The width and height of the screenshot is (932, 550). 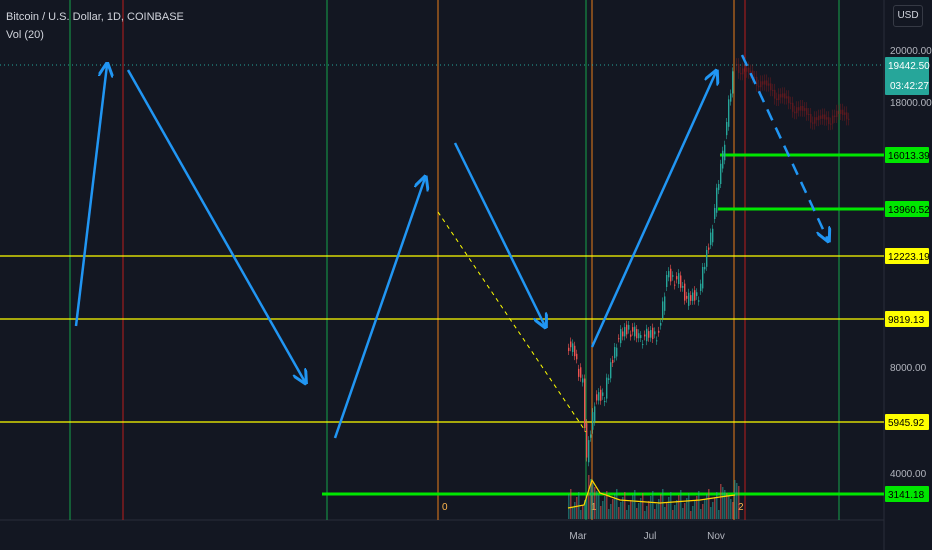 What do you see at coordinates (909, 156) in the screenshot?
I see `price-level-label: 16013.39` at bounding box center [909, 156].